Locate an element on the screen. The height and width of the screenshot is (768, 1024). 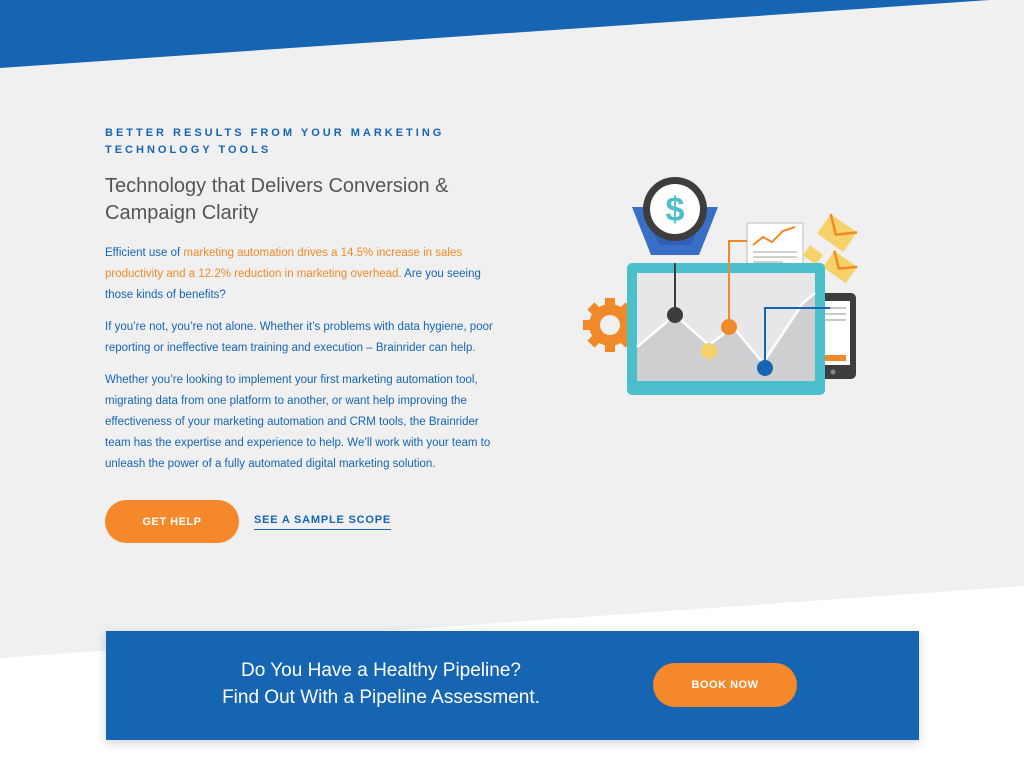
dollar-symbol: $ is located at coordinates (675, 210).